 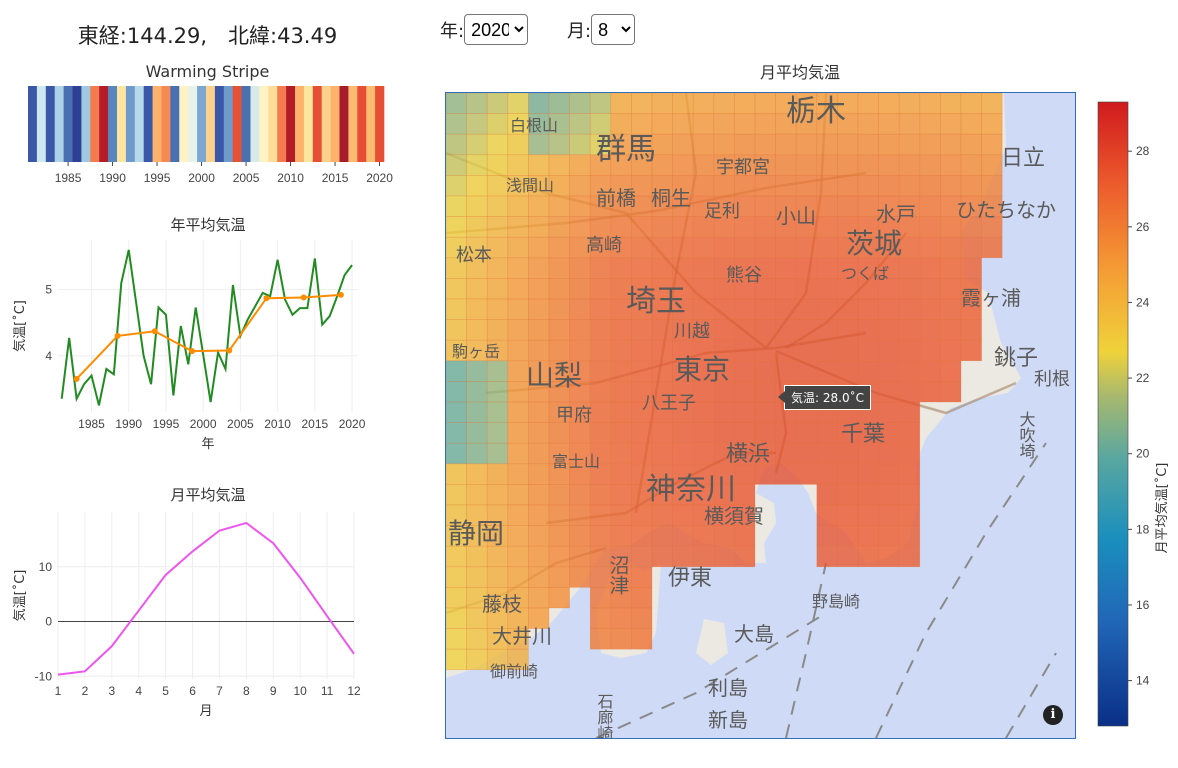 I want to click on info-icon: i, so click(x=1053, y=715).